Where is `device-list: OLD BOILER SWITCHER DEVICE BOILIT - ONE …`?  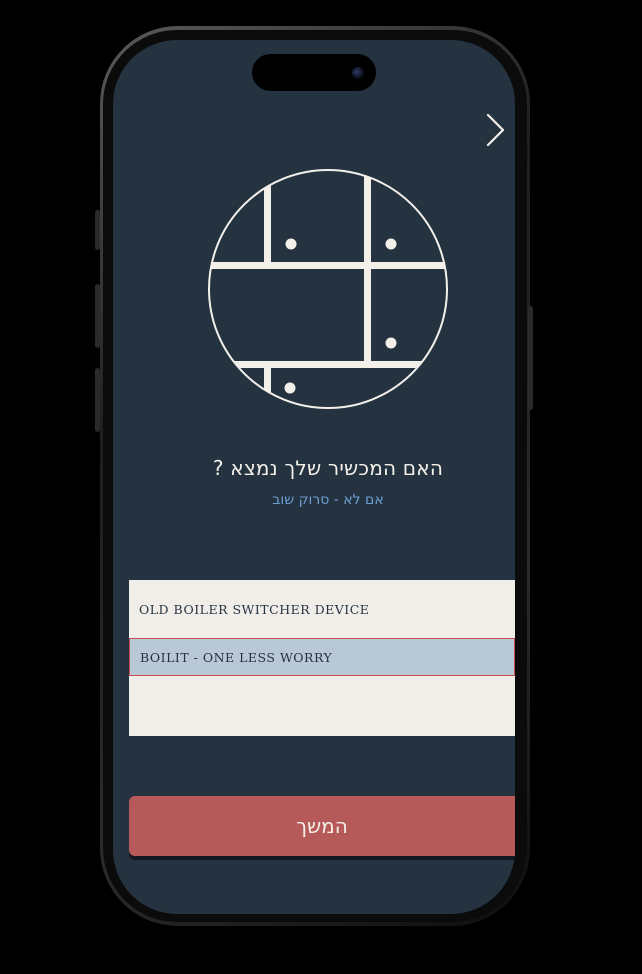 device-list: OLD BOILER SWITCHER DEVICE BOILIT - ONE … is located at coordinates (322, 658).